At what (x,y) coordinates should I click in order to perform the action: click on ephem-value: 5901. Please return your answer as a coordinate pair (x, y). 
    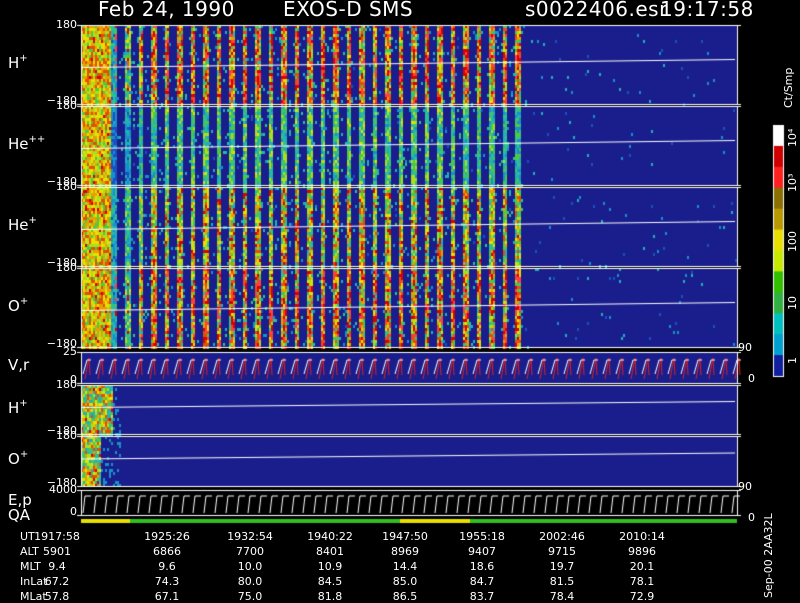
    Looking at the image, I should click on (57, 551).